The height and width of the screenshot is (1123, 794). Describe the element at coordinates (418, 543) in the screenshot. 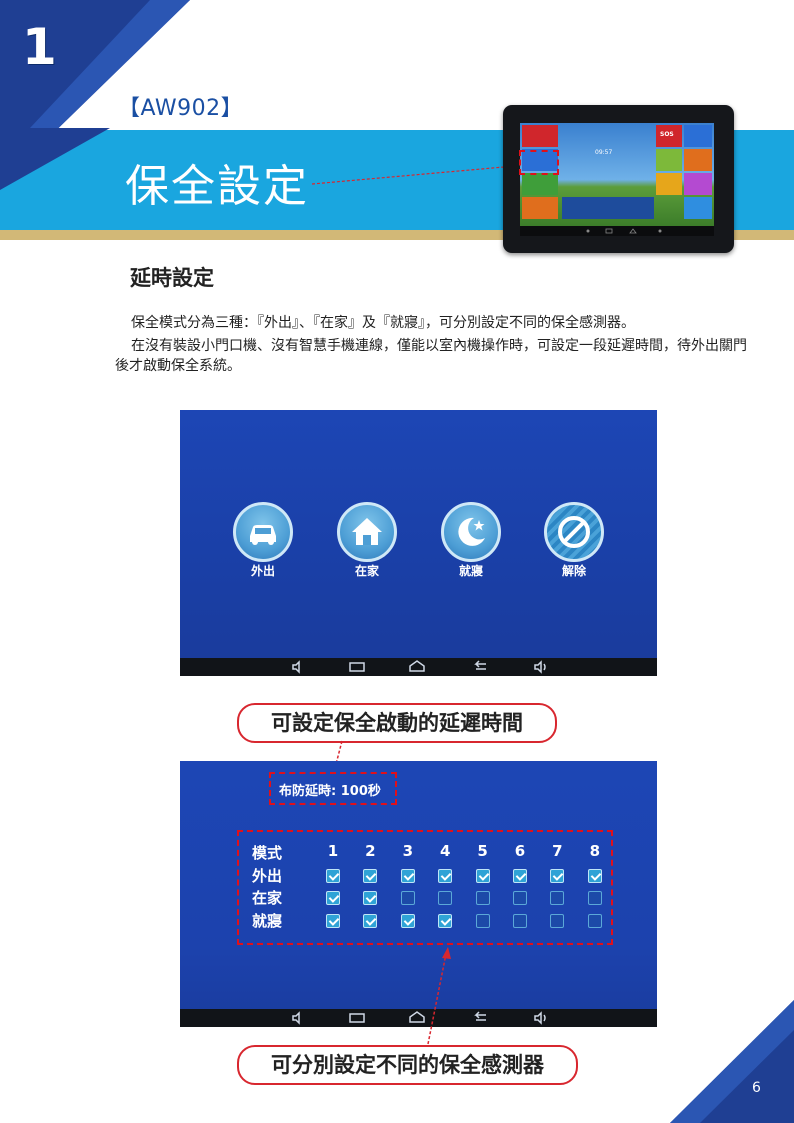

I see `mode-select-screenshot: 外出 在家 就寢 解除` at that location.